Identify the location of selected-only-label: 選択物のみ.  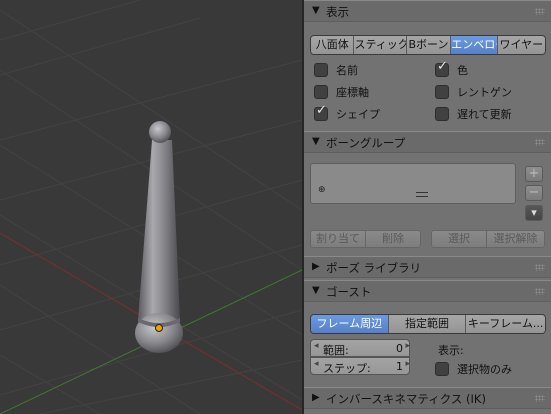
(484, 369).